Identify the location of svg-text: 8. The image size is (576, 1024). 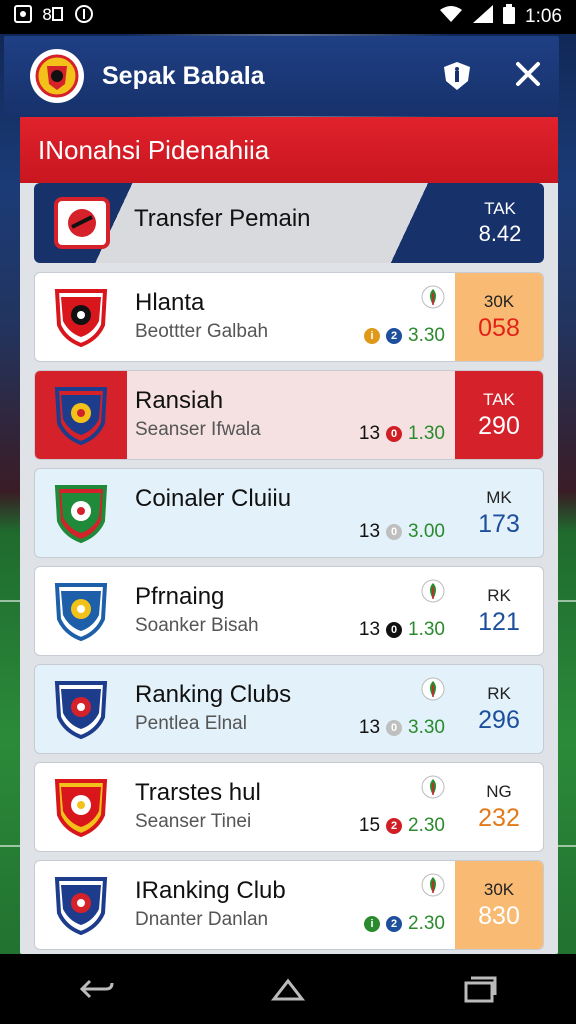
(47, 14).